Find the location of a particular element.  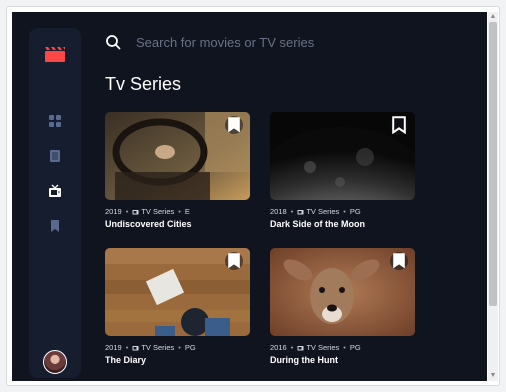

search-icon is located at coordinates (113, 42).